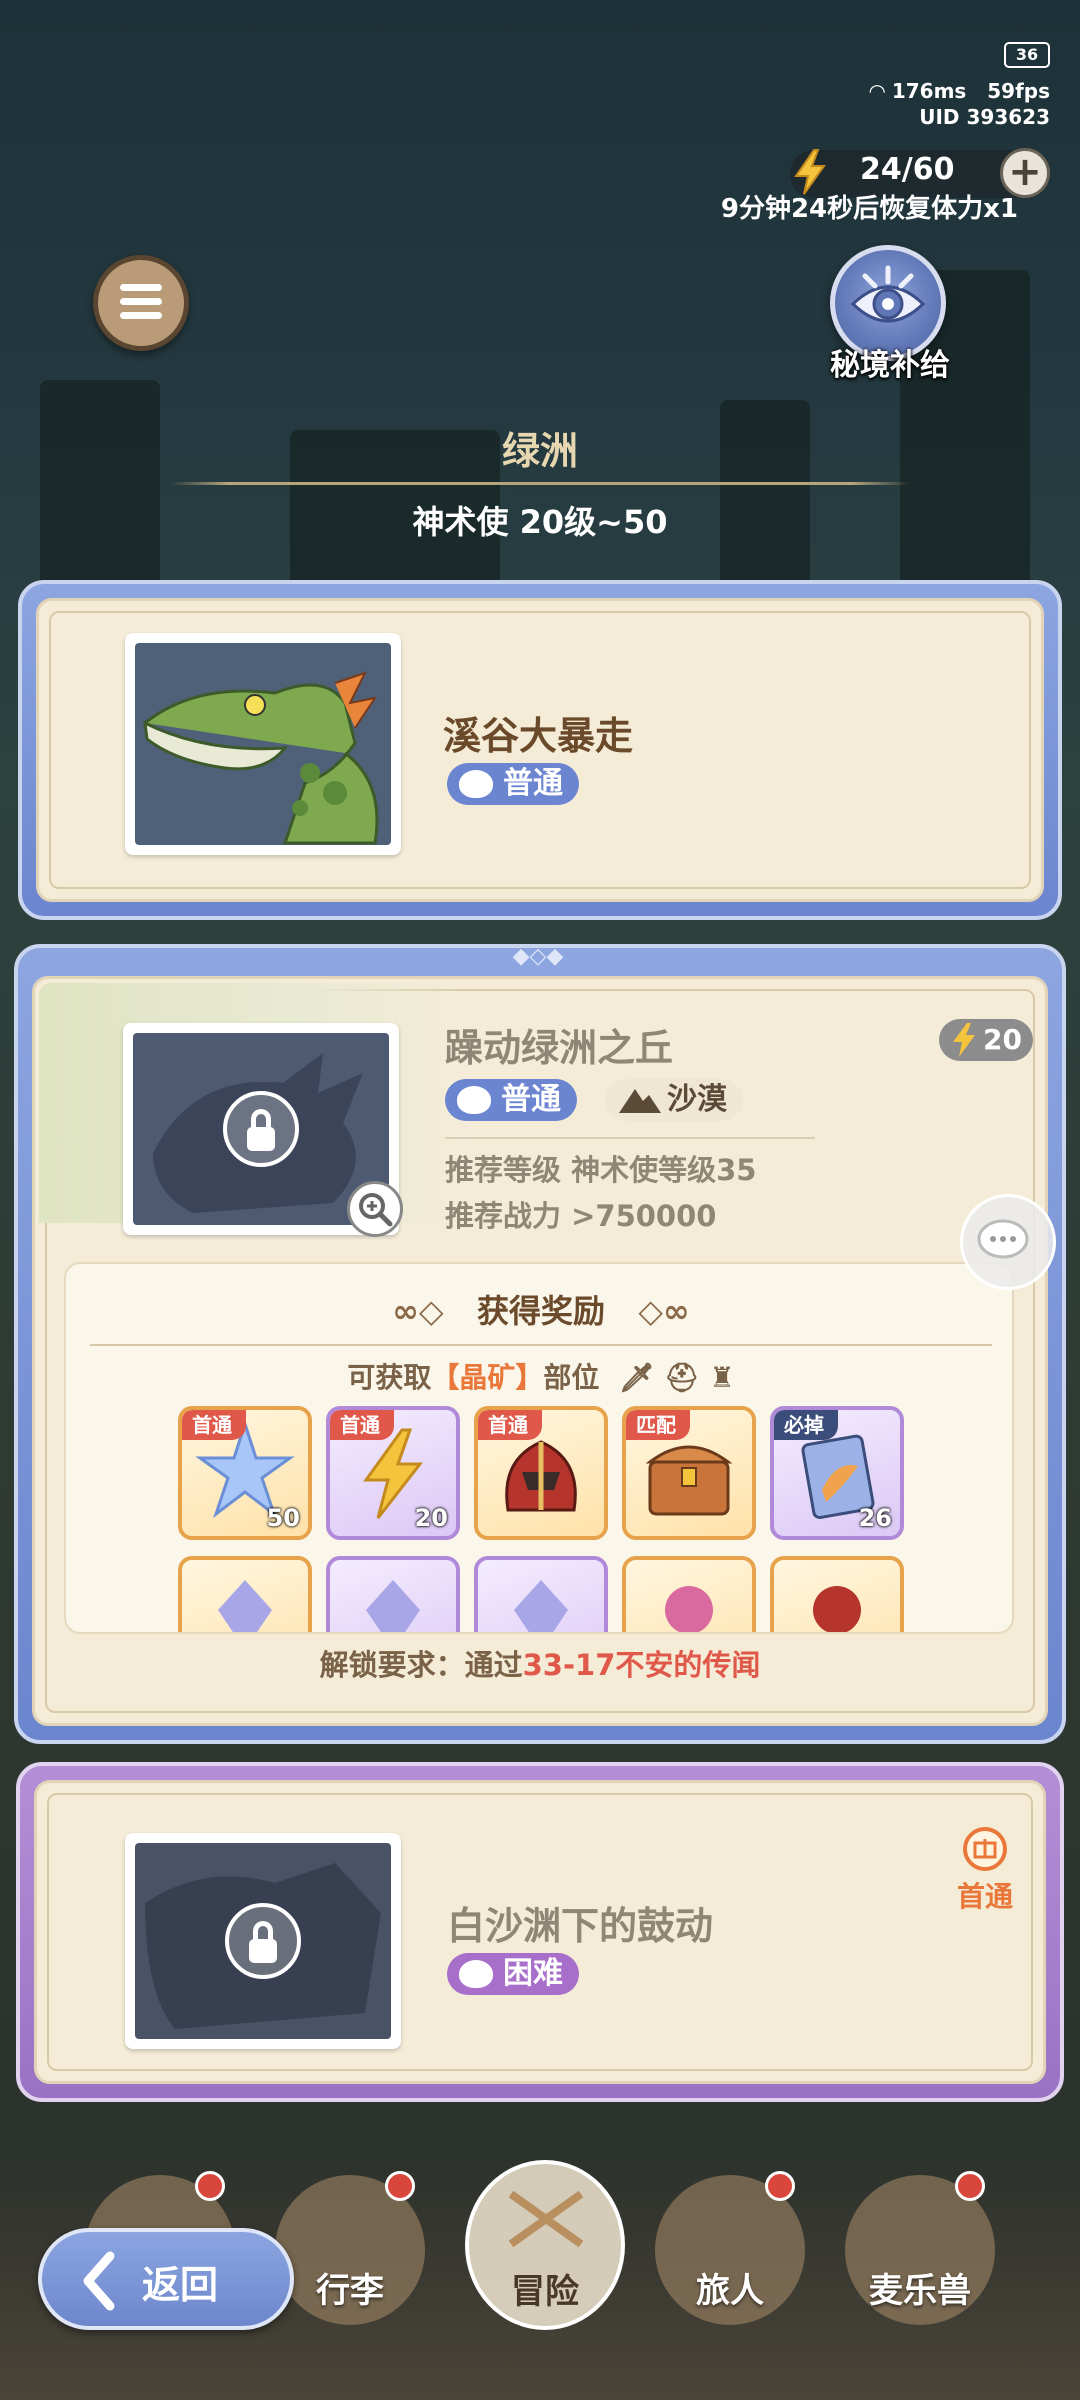 The height and width of the screenshot is (2400, 1080). I want to click on stage-thumbnail, so click(263, 744).